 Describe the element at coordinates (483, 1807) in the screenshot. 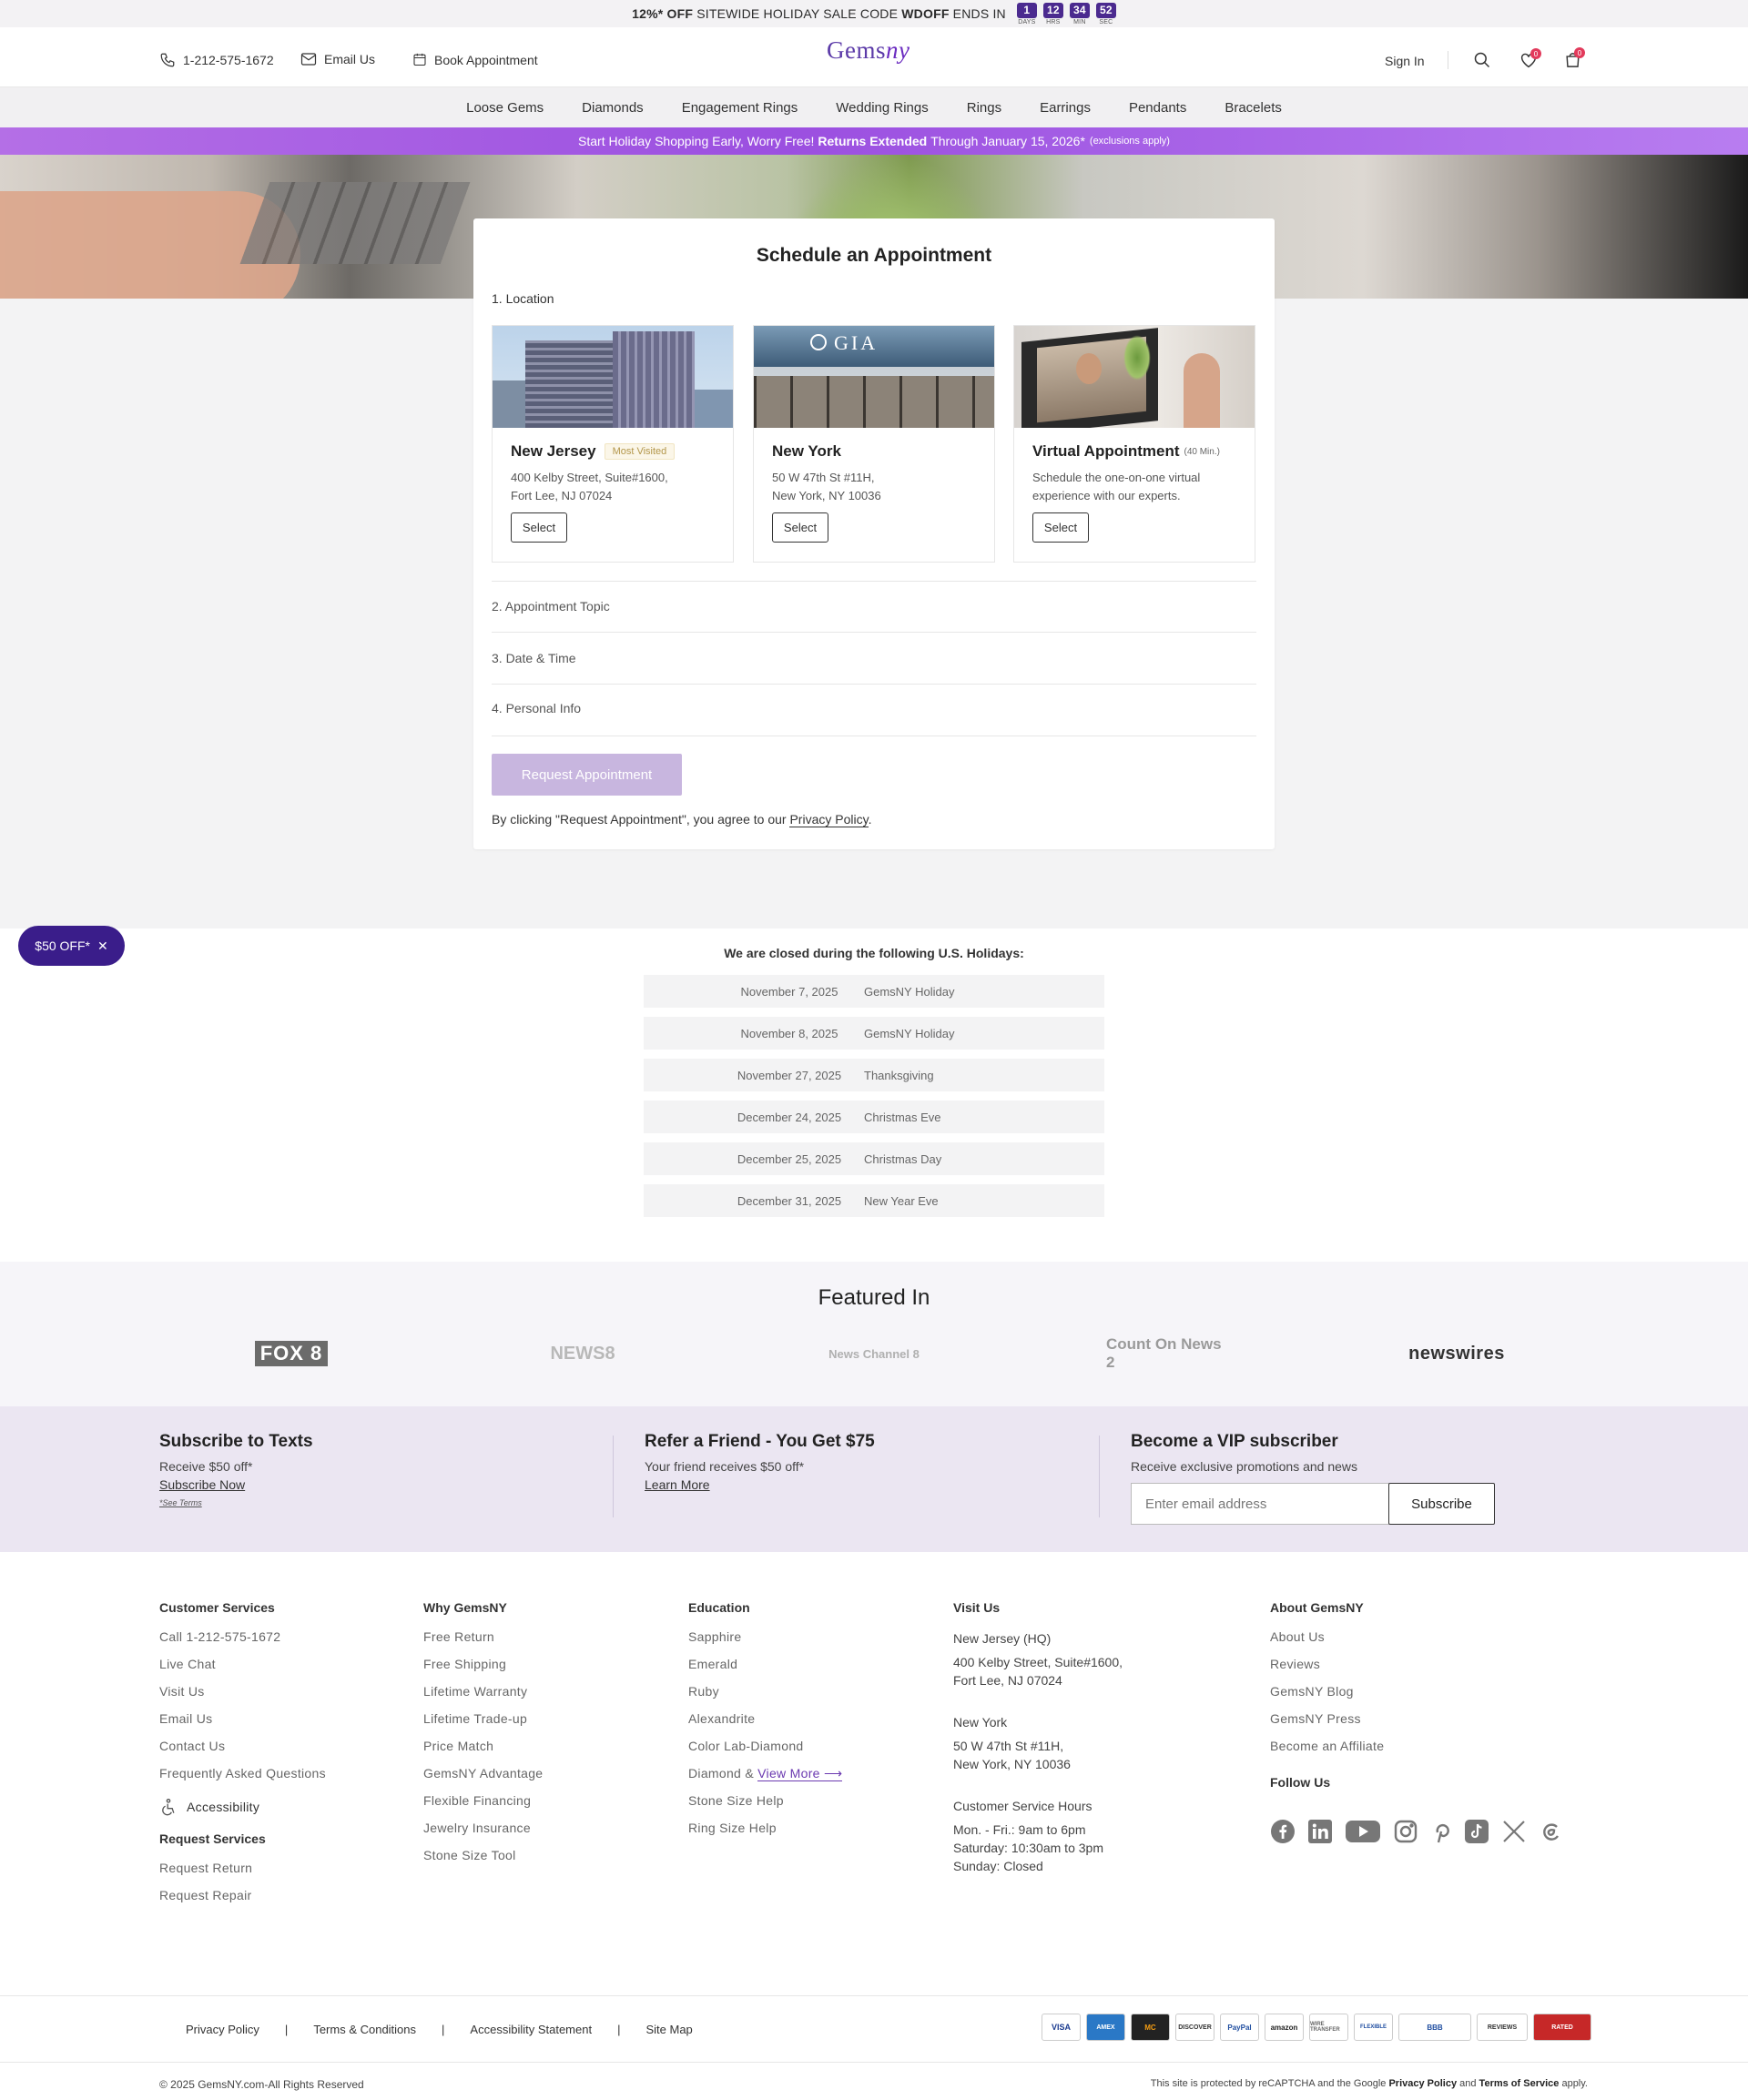

I see `footer-link: Flexible Financing` at that location.